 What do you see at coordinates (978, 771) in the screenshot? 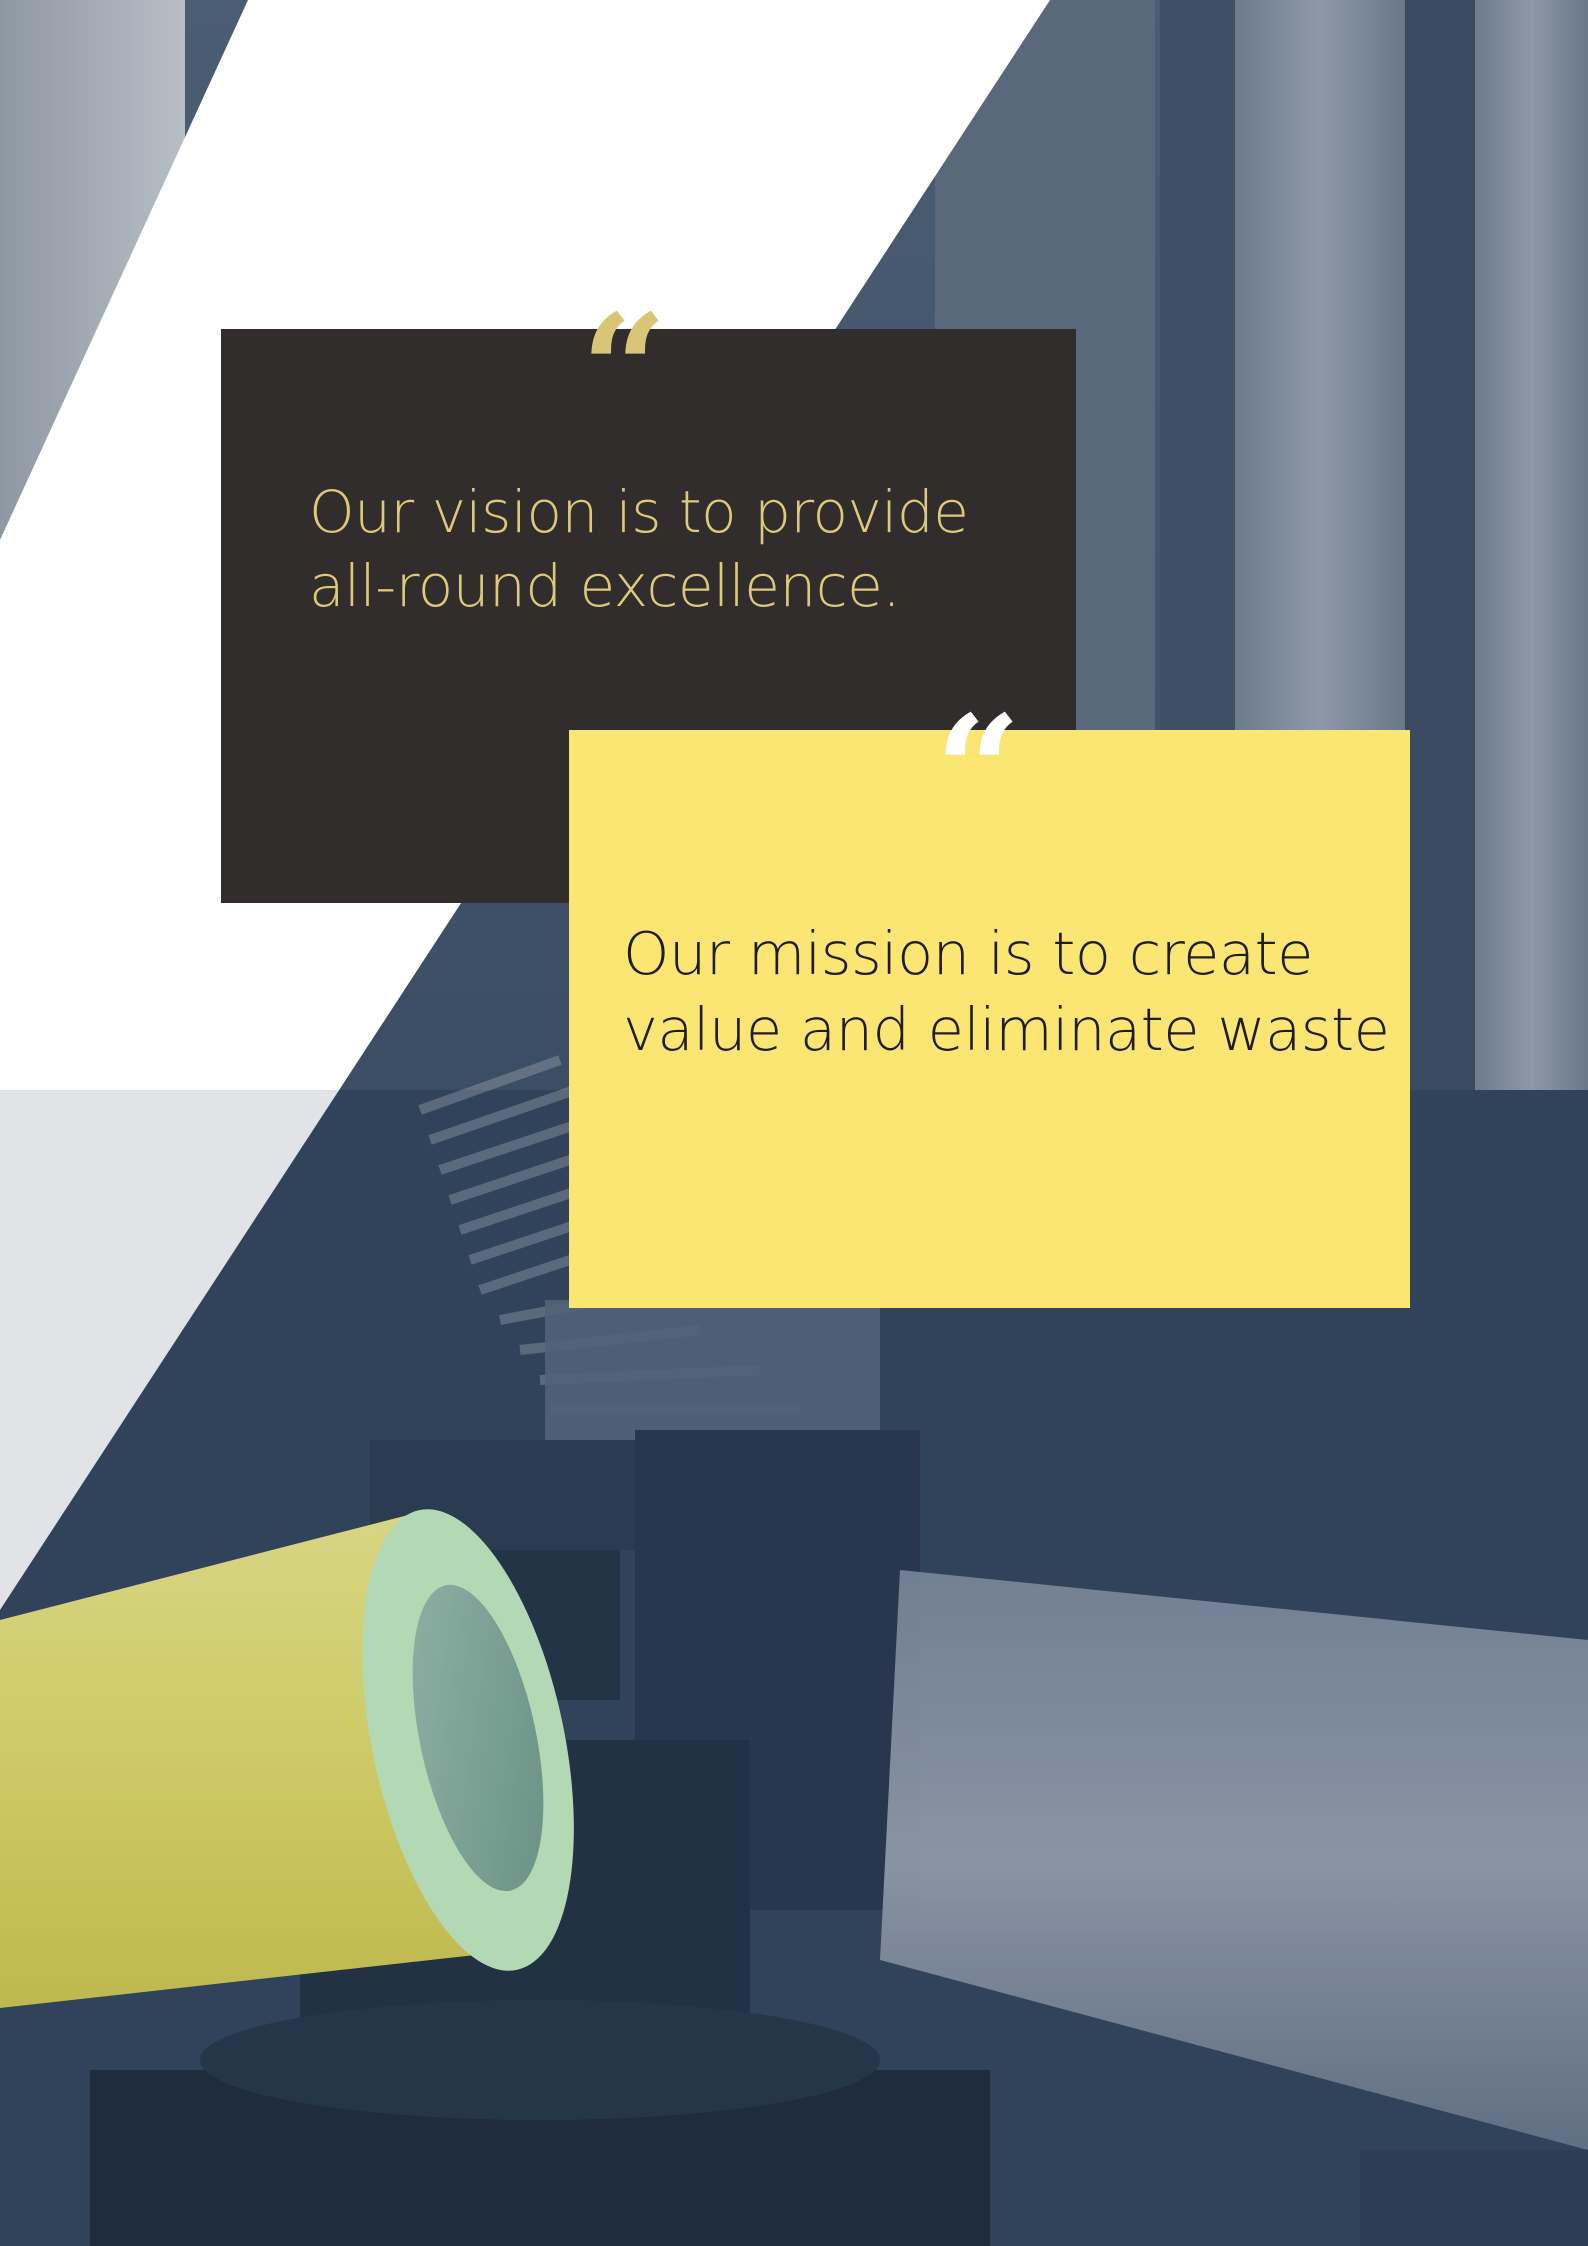
I see `mission-quote-mark: “` at bounding box center [978, 771].